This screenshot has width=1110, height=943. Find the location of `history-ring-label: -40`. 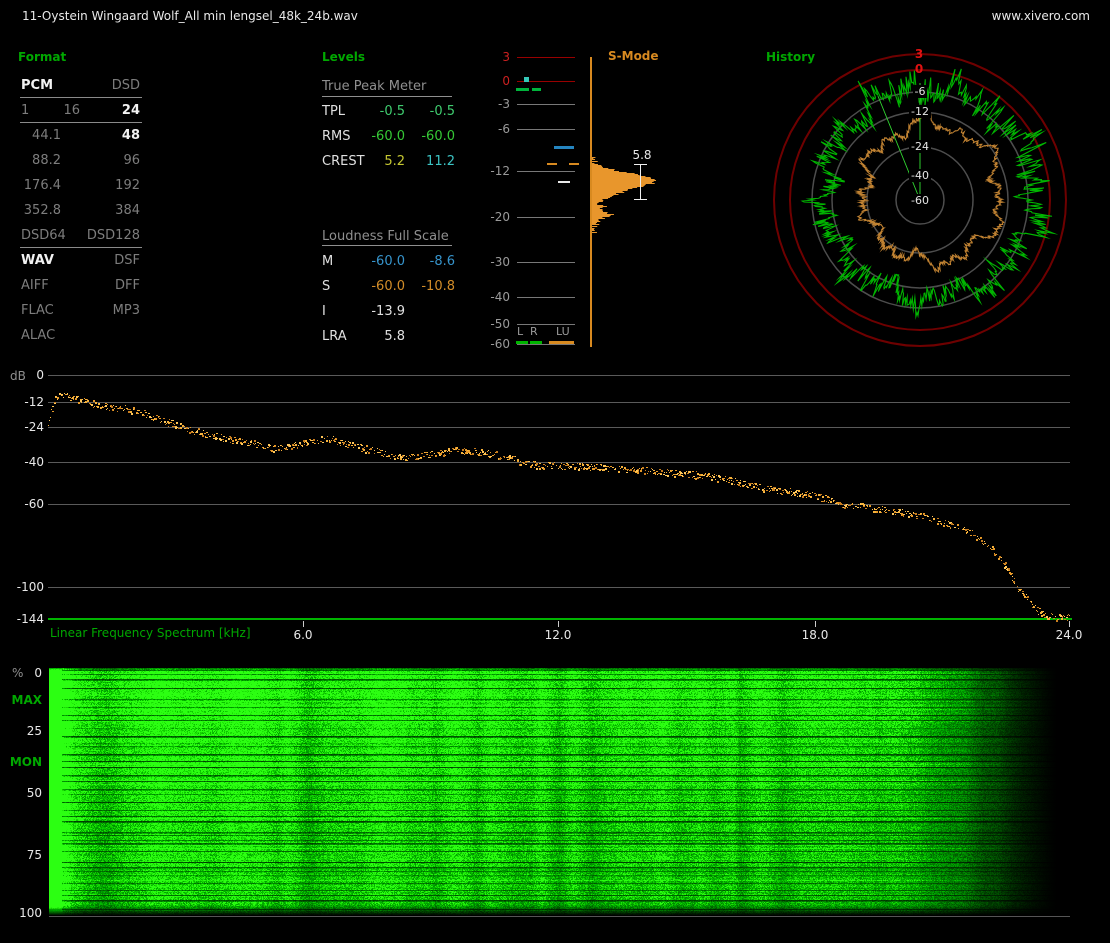

history-ring-label: -40 is located at coordinates (920, 175).